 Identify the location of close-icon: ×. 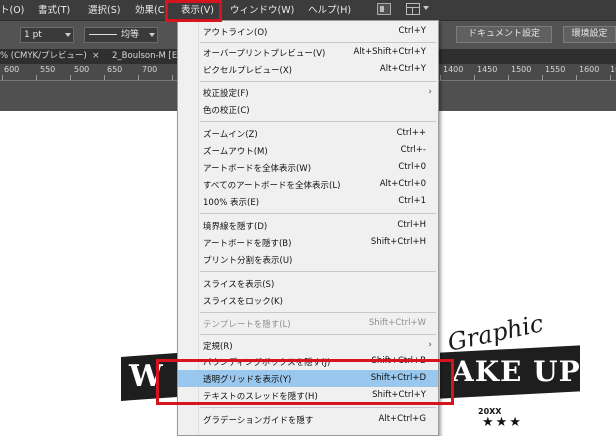
(96, 57).